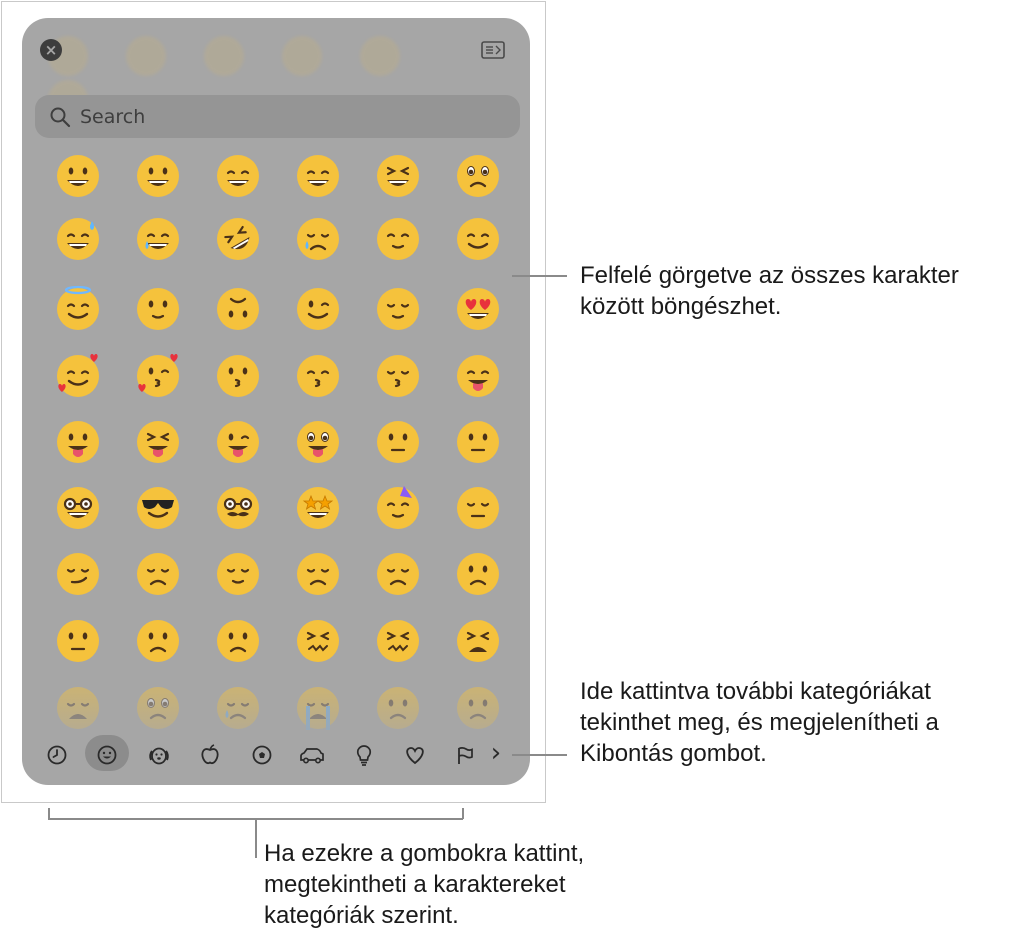 Image resolution: width=1013 pixels, height=934 pixels. What do you see at coordinates (276, 707) in the screenshot?
I see `scroll-fade` at bounding box center [276, 707].